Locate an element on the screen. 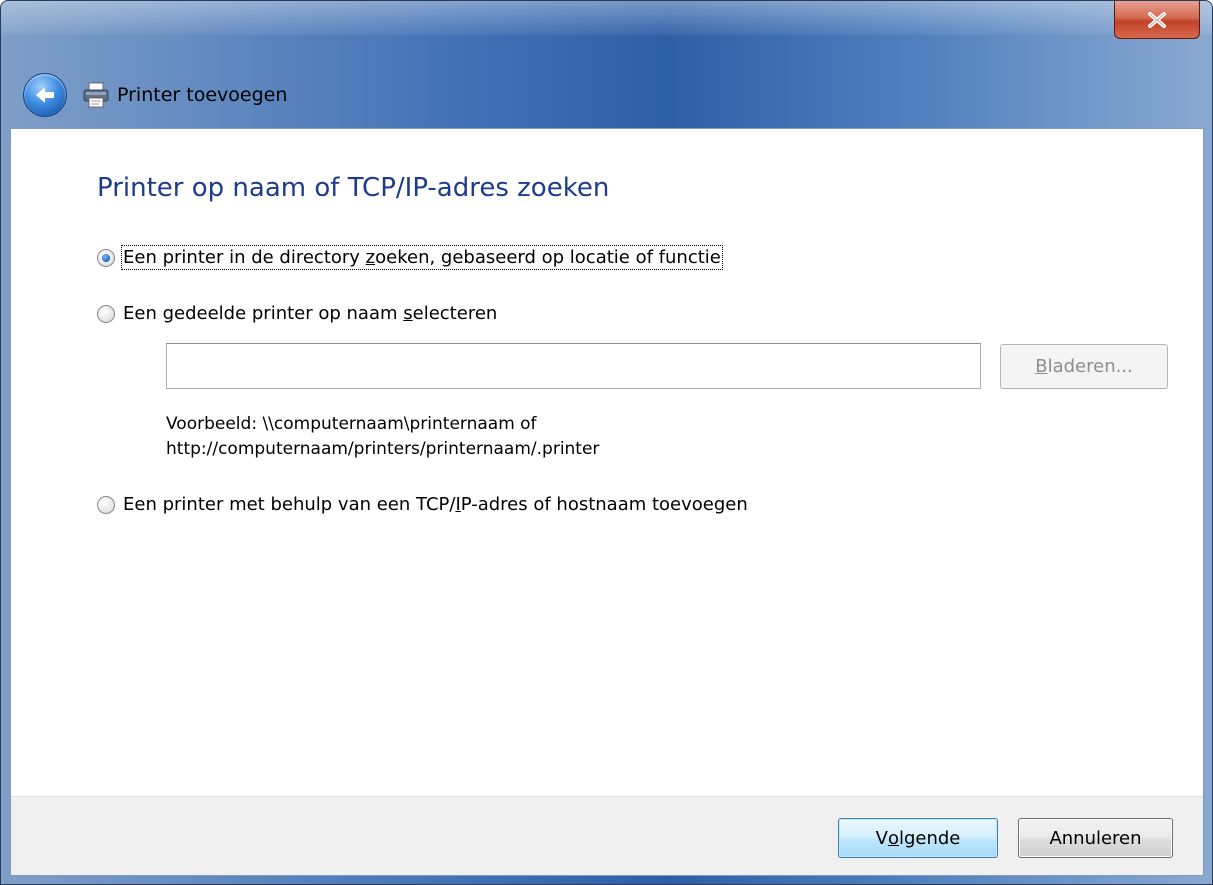 This screenshot has height=885, width=1213. button-bar: Vo lgende Annuleren is located at coordinates (607, 835).